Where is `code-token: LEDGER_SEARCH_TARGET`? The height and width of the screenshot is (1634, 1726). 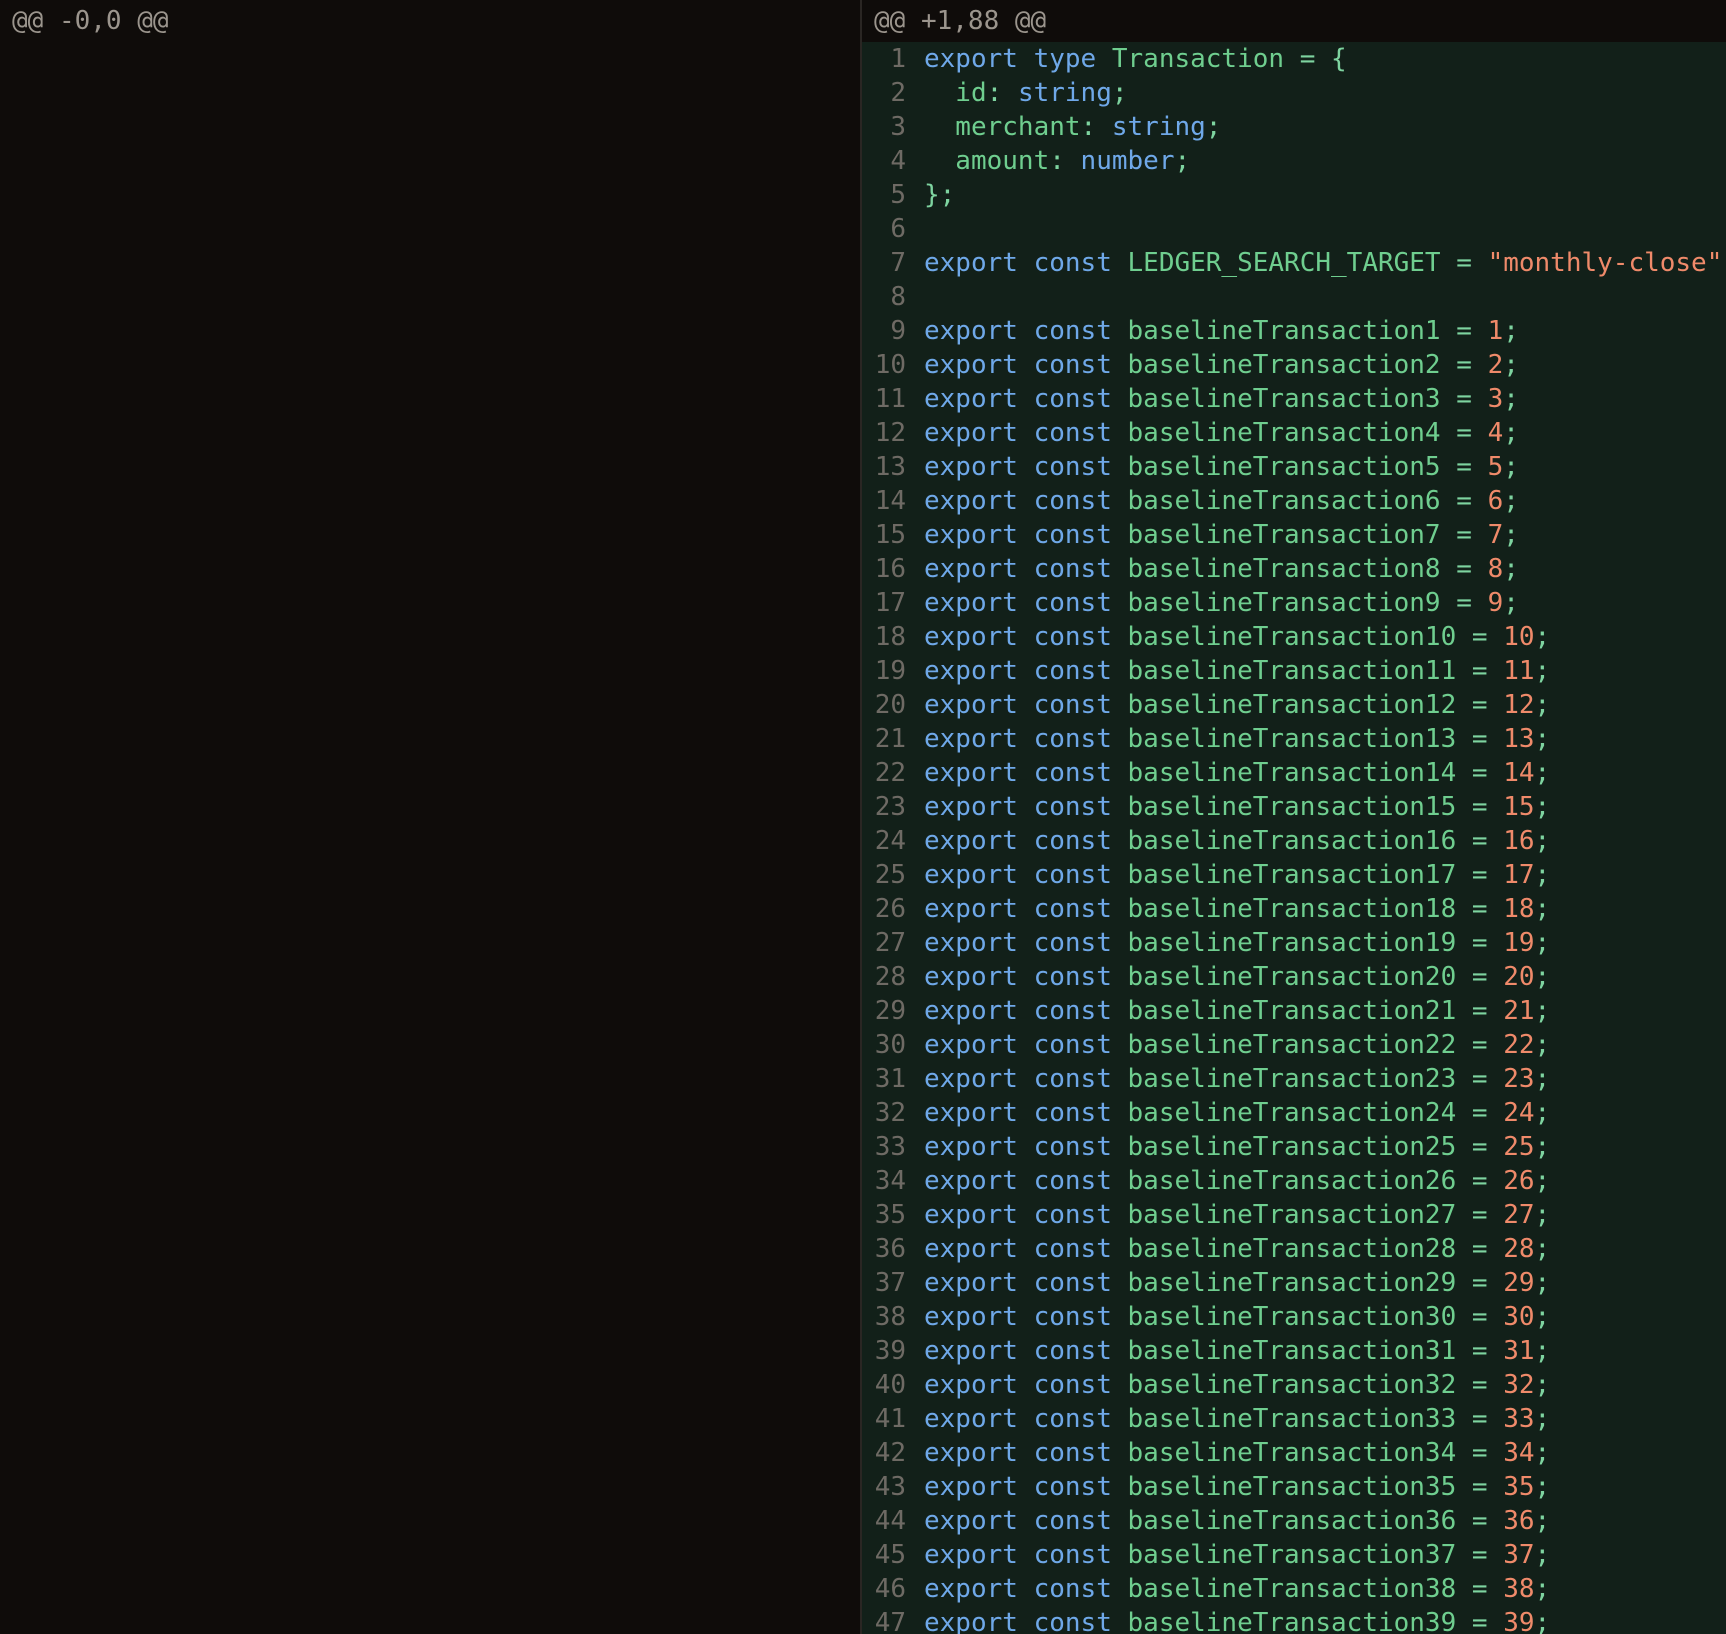 code-token: LEDGER_SEARCH_TARGET is located at coordinates (1284, 263).